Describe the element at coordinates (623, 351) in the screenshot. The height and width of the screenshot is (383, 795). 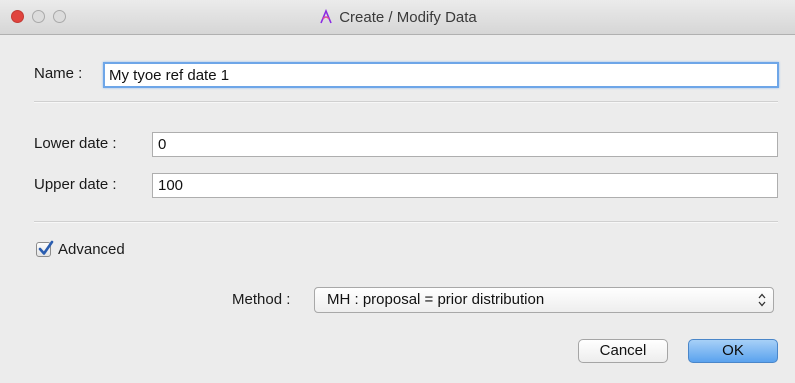
I see `cancel-button: Cancel` at that location.